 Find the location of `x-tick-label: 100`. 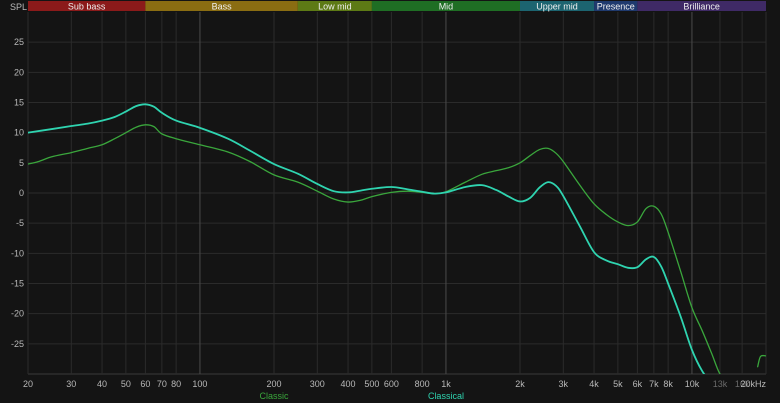

x-tick-label: 100 is located at coordinates (199, 384).